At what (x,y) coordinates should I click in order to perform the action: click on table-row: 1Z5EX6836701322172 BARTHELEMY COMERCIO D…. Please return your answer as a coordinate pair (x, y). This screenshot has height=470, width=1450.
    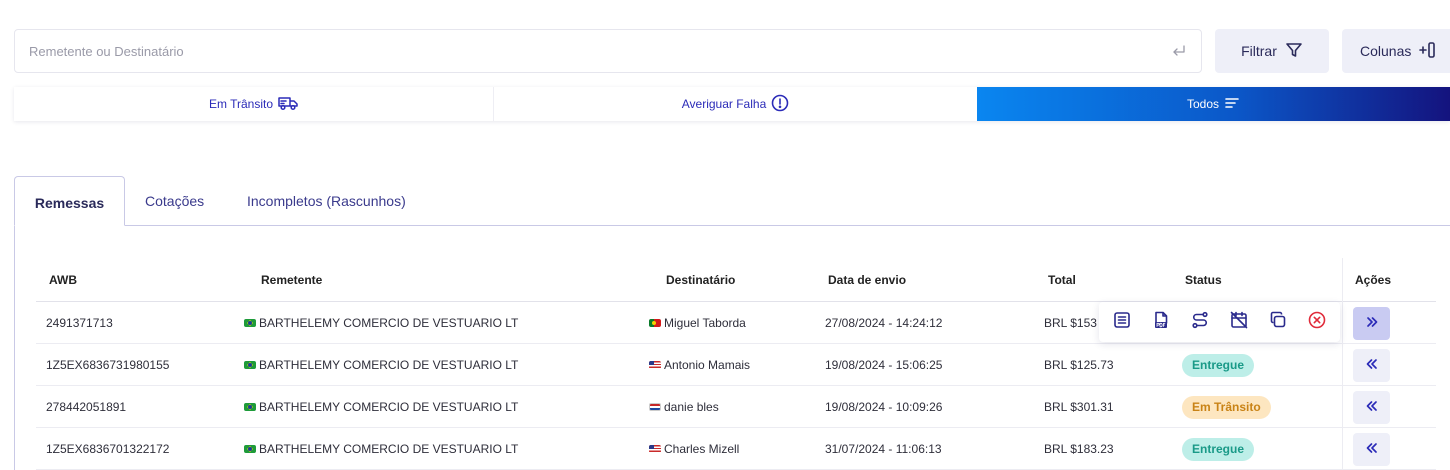
    Looking at the image, I should click on (736, 449).